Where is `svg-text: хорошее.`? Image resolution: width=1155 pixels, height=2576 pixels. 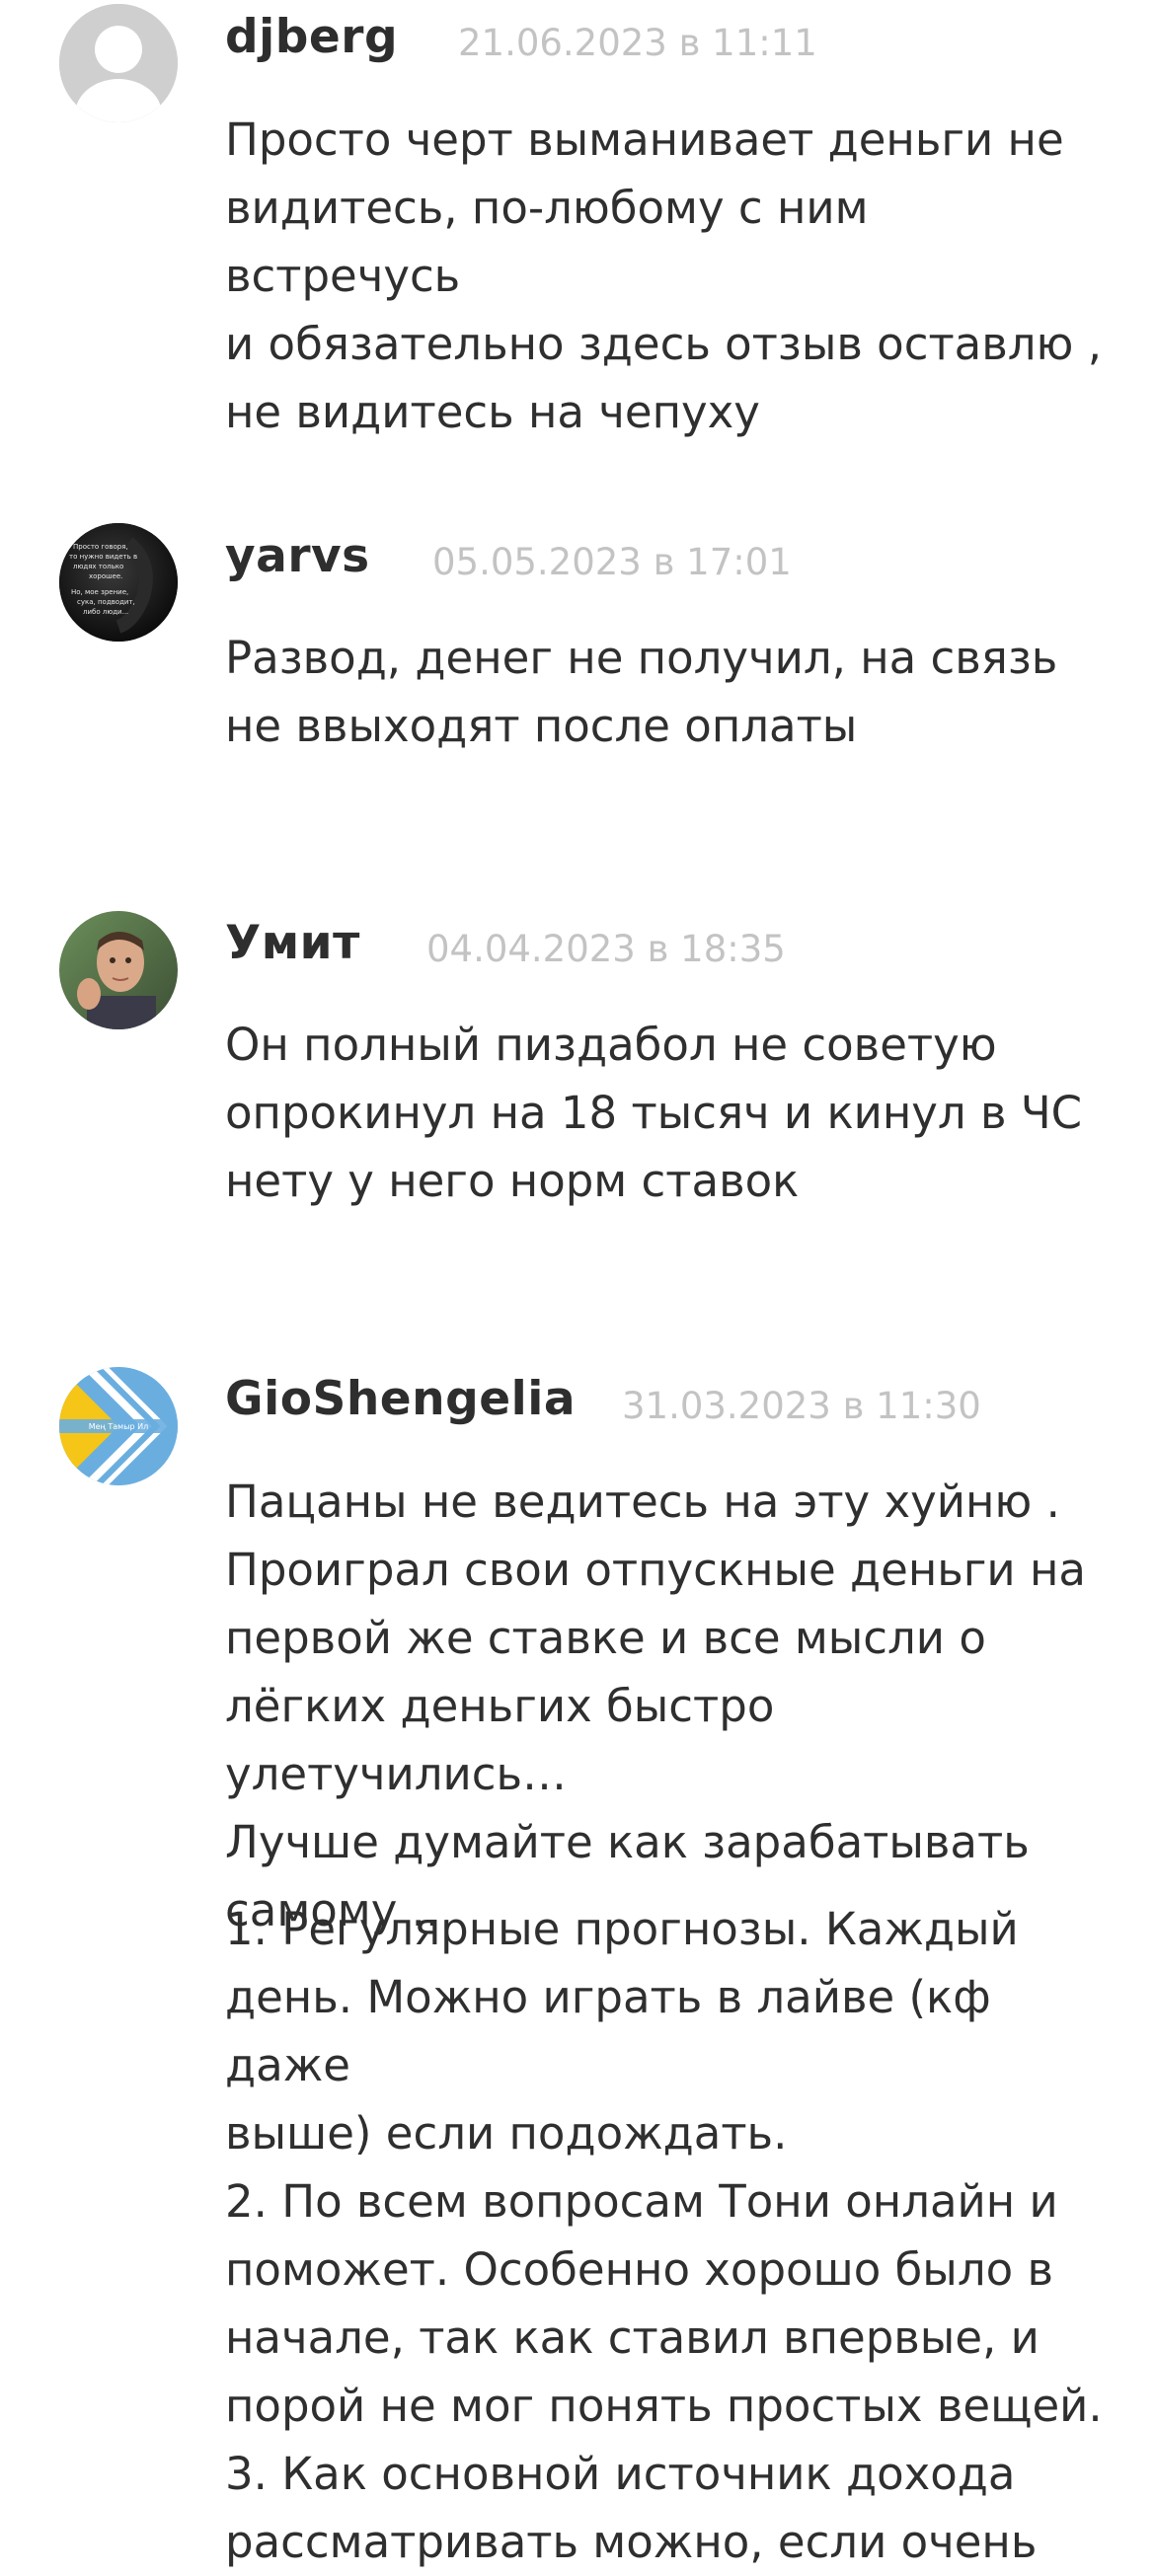
svg-text: хорошее. is located at coordinates (105, 576).